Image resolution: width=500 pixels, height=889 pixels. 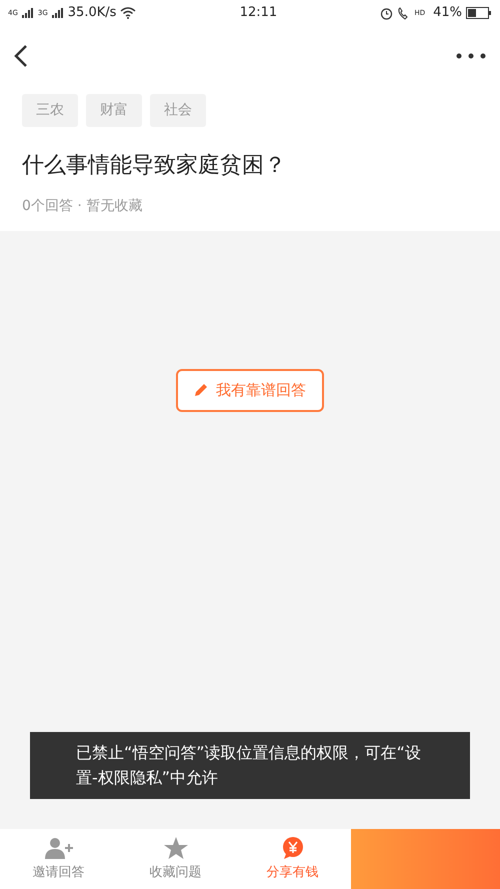 I want to click on tab-item: 邀请回答, so click(x=58, y=859).